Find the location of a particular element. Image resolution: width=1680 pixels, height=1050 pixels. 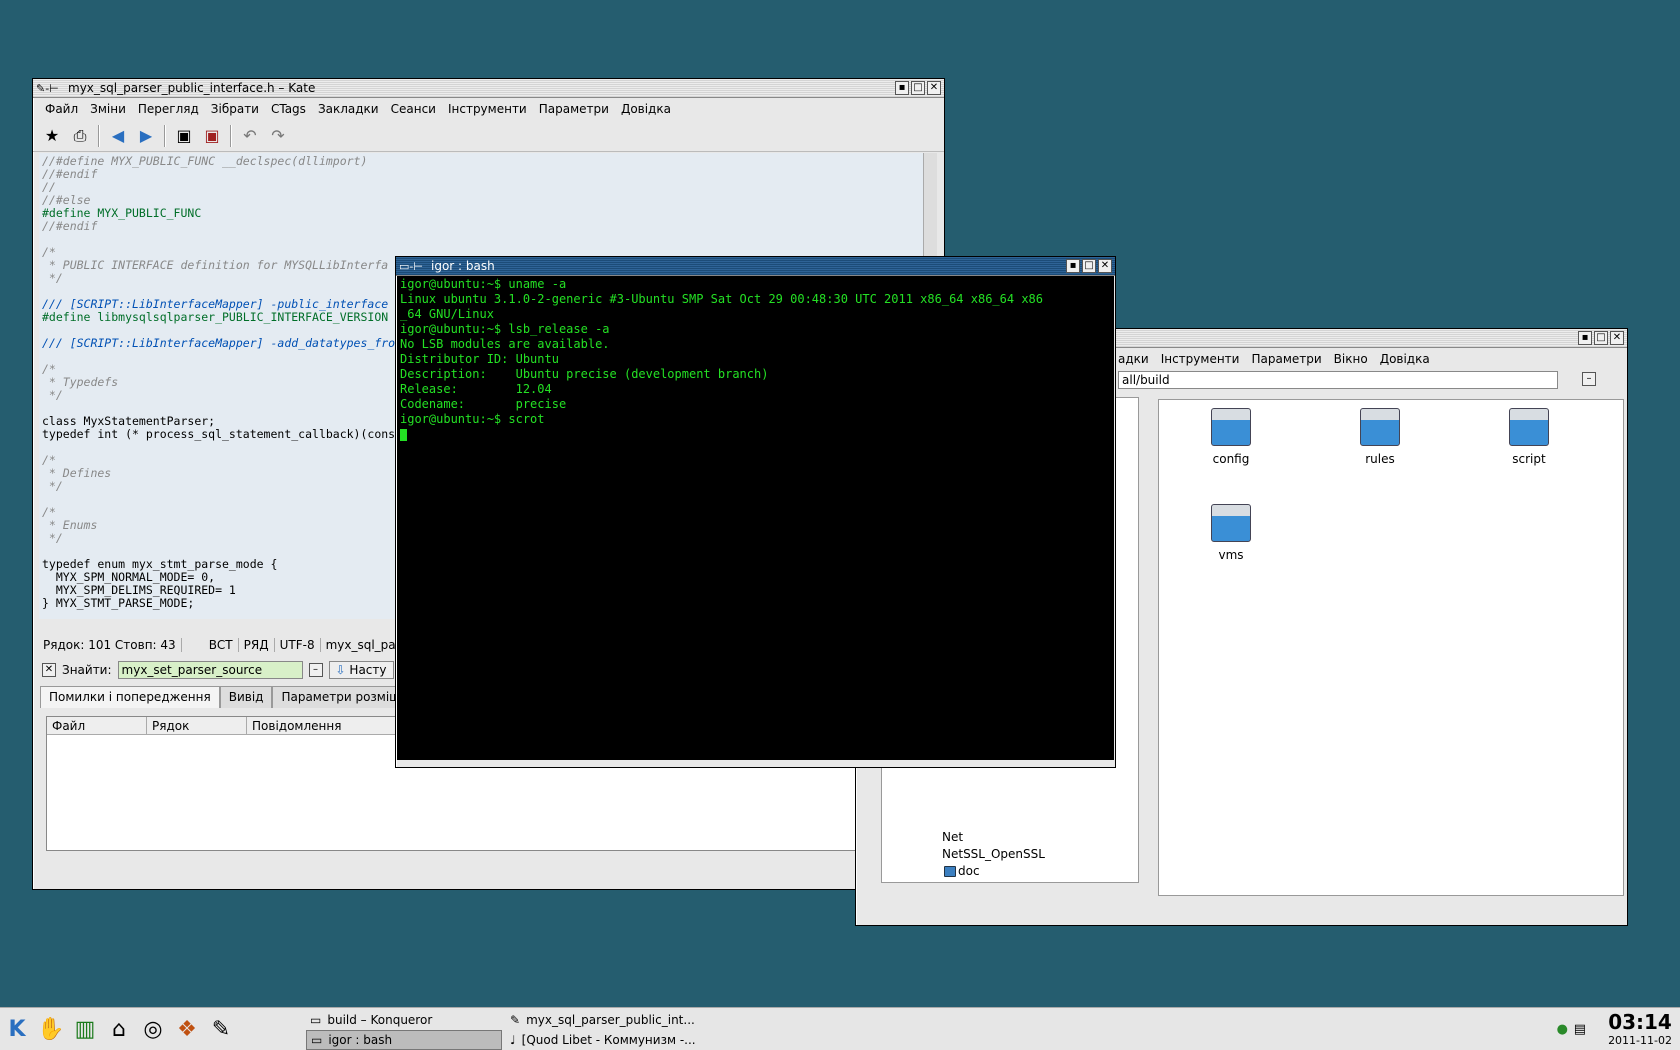

tree-item: doc is located at coordinates (962, 871).